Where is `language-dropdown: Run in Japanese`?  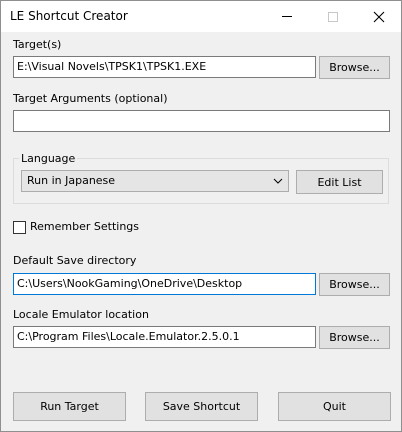 language-dropdown: Run in Japanese is located at coordinates (155, 181).